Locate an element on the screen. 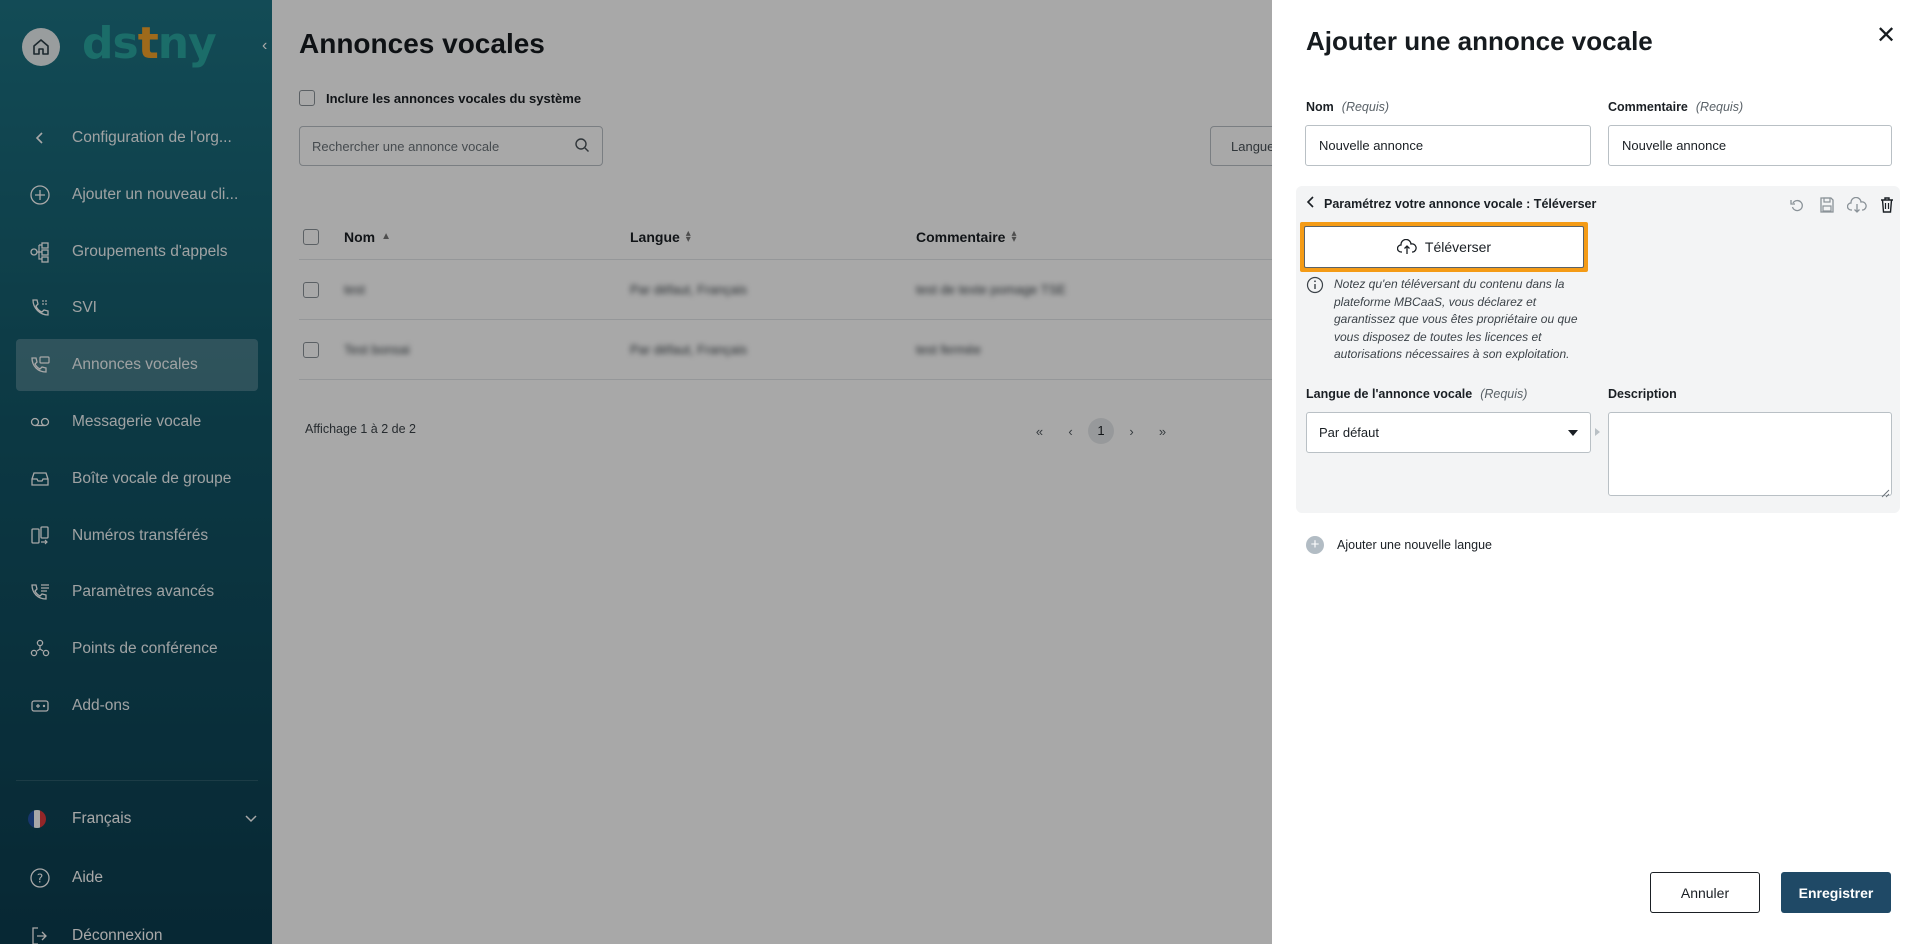 This screenshot has width=1908, height=944. description-label: Description is located at coordinates (1642, 394).